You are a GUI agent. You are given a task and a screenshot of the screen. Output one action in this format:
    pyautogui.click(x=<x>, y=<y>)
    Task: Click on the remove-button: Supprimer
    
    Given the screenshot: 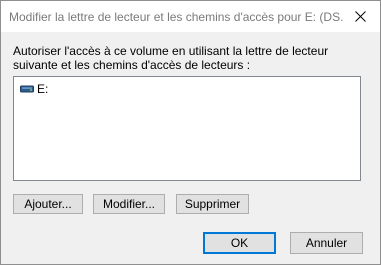 What is the action you would take?
    pyautogui.click(x=212, y=204)
    